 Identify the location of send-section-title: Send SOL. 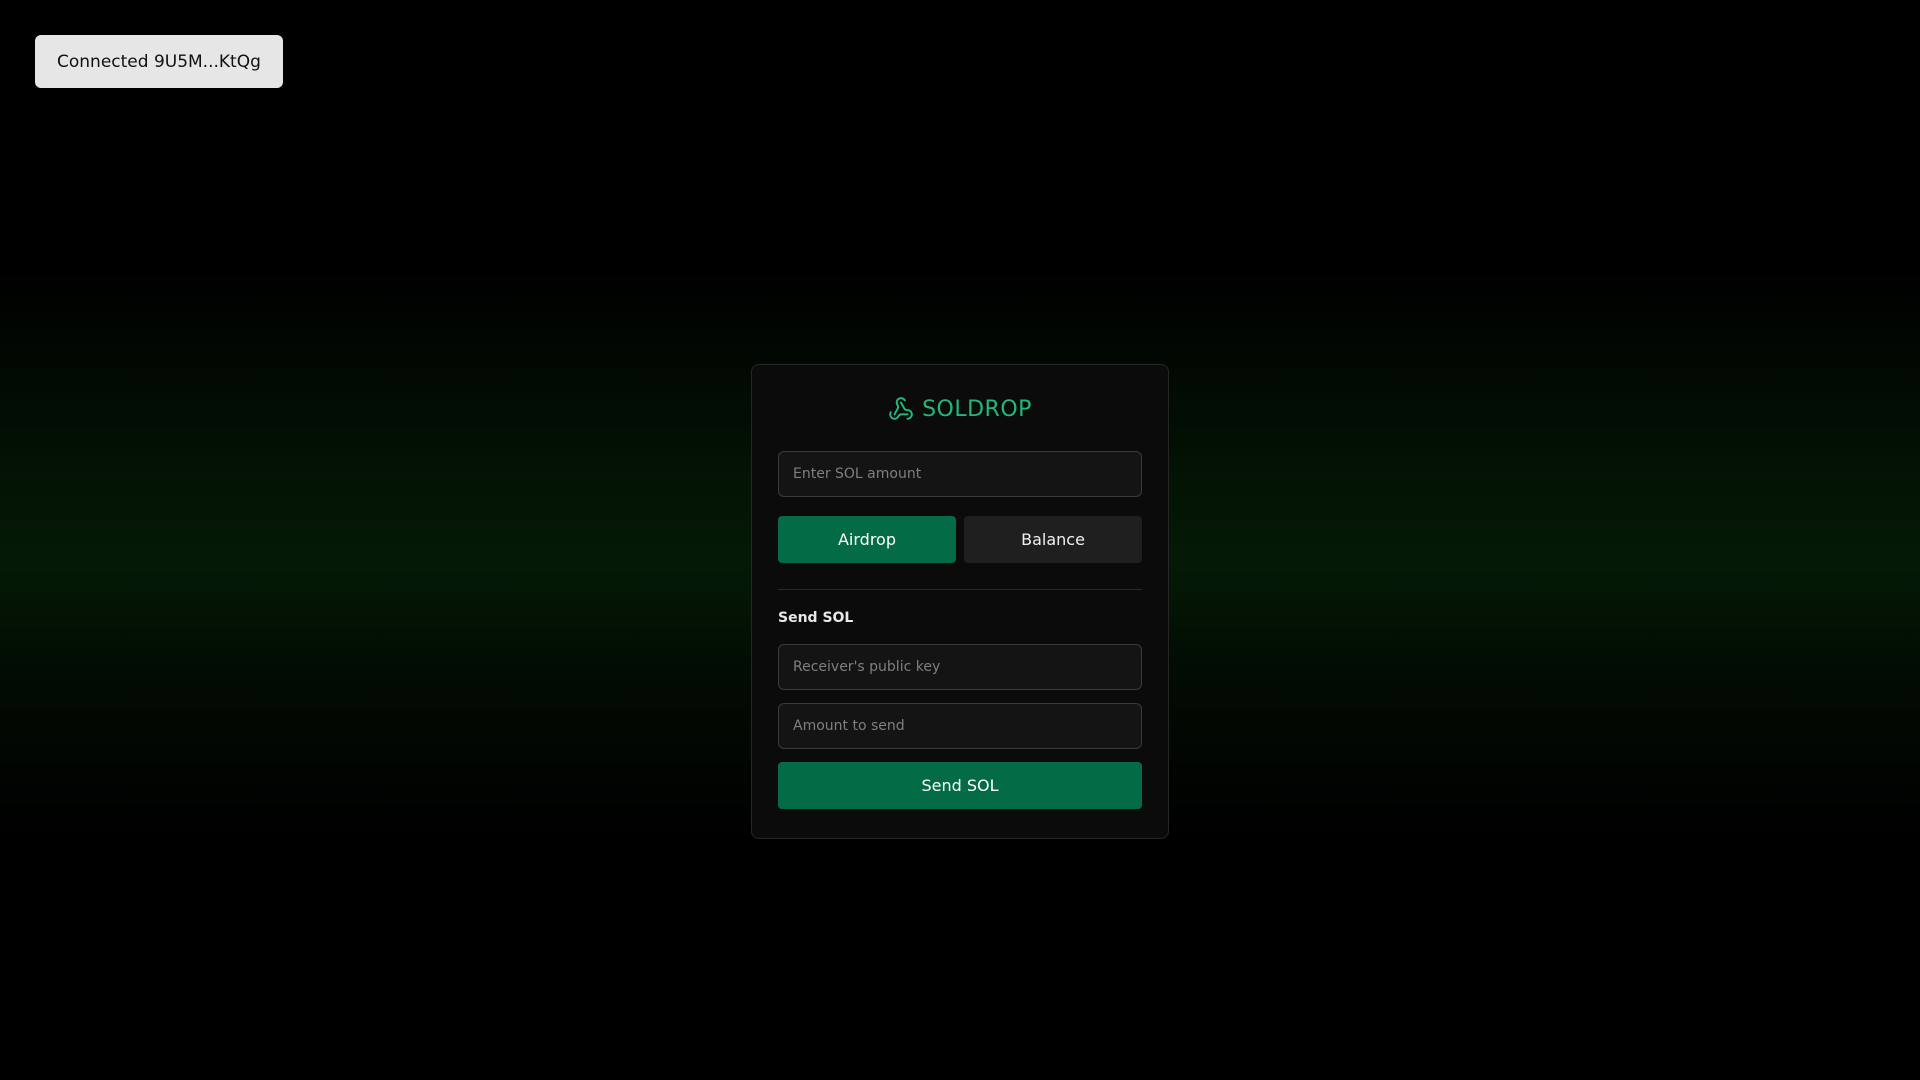
(816, 618).